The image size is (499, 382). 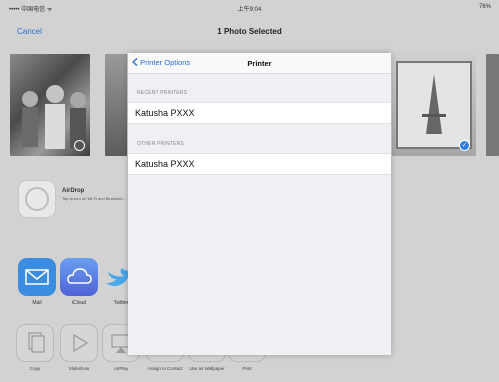 I want to click on other-printers-header: OTHER PRINTERS, so click(x=160, y=144).